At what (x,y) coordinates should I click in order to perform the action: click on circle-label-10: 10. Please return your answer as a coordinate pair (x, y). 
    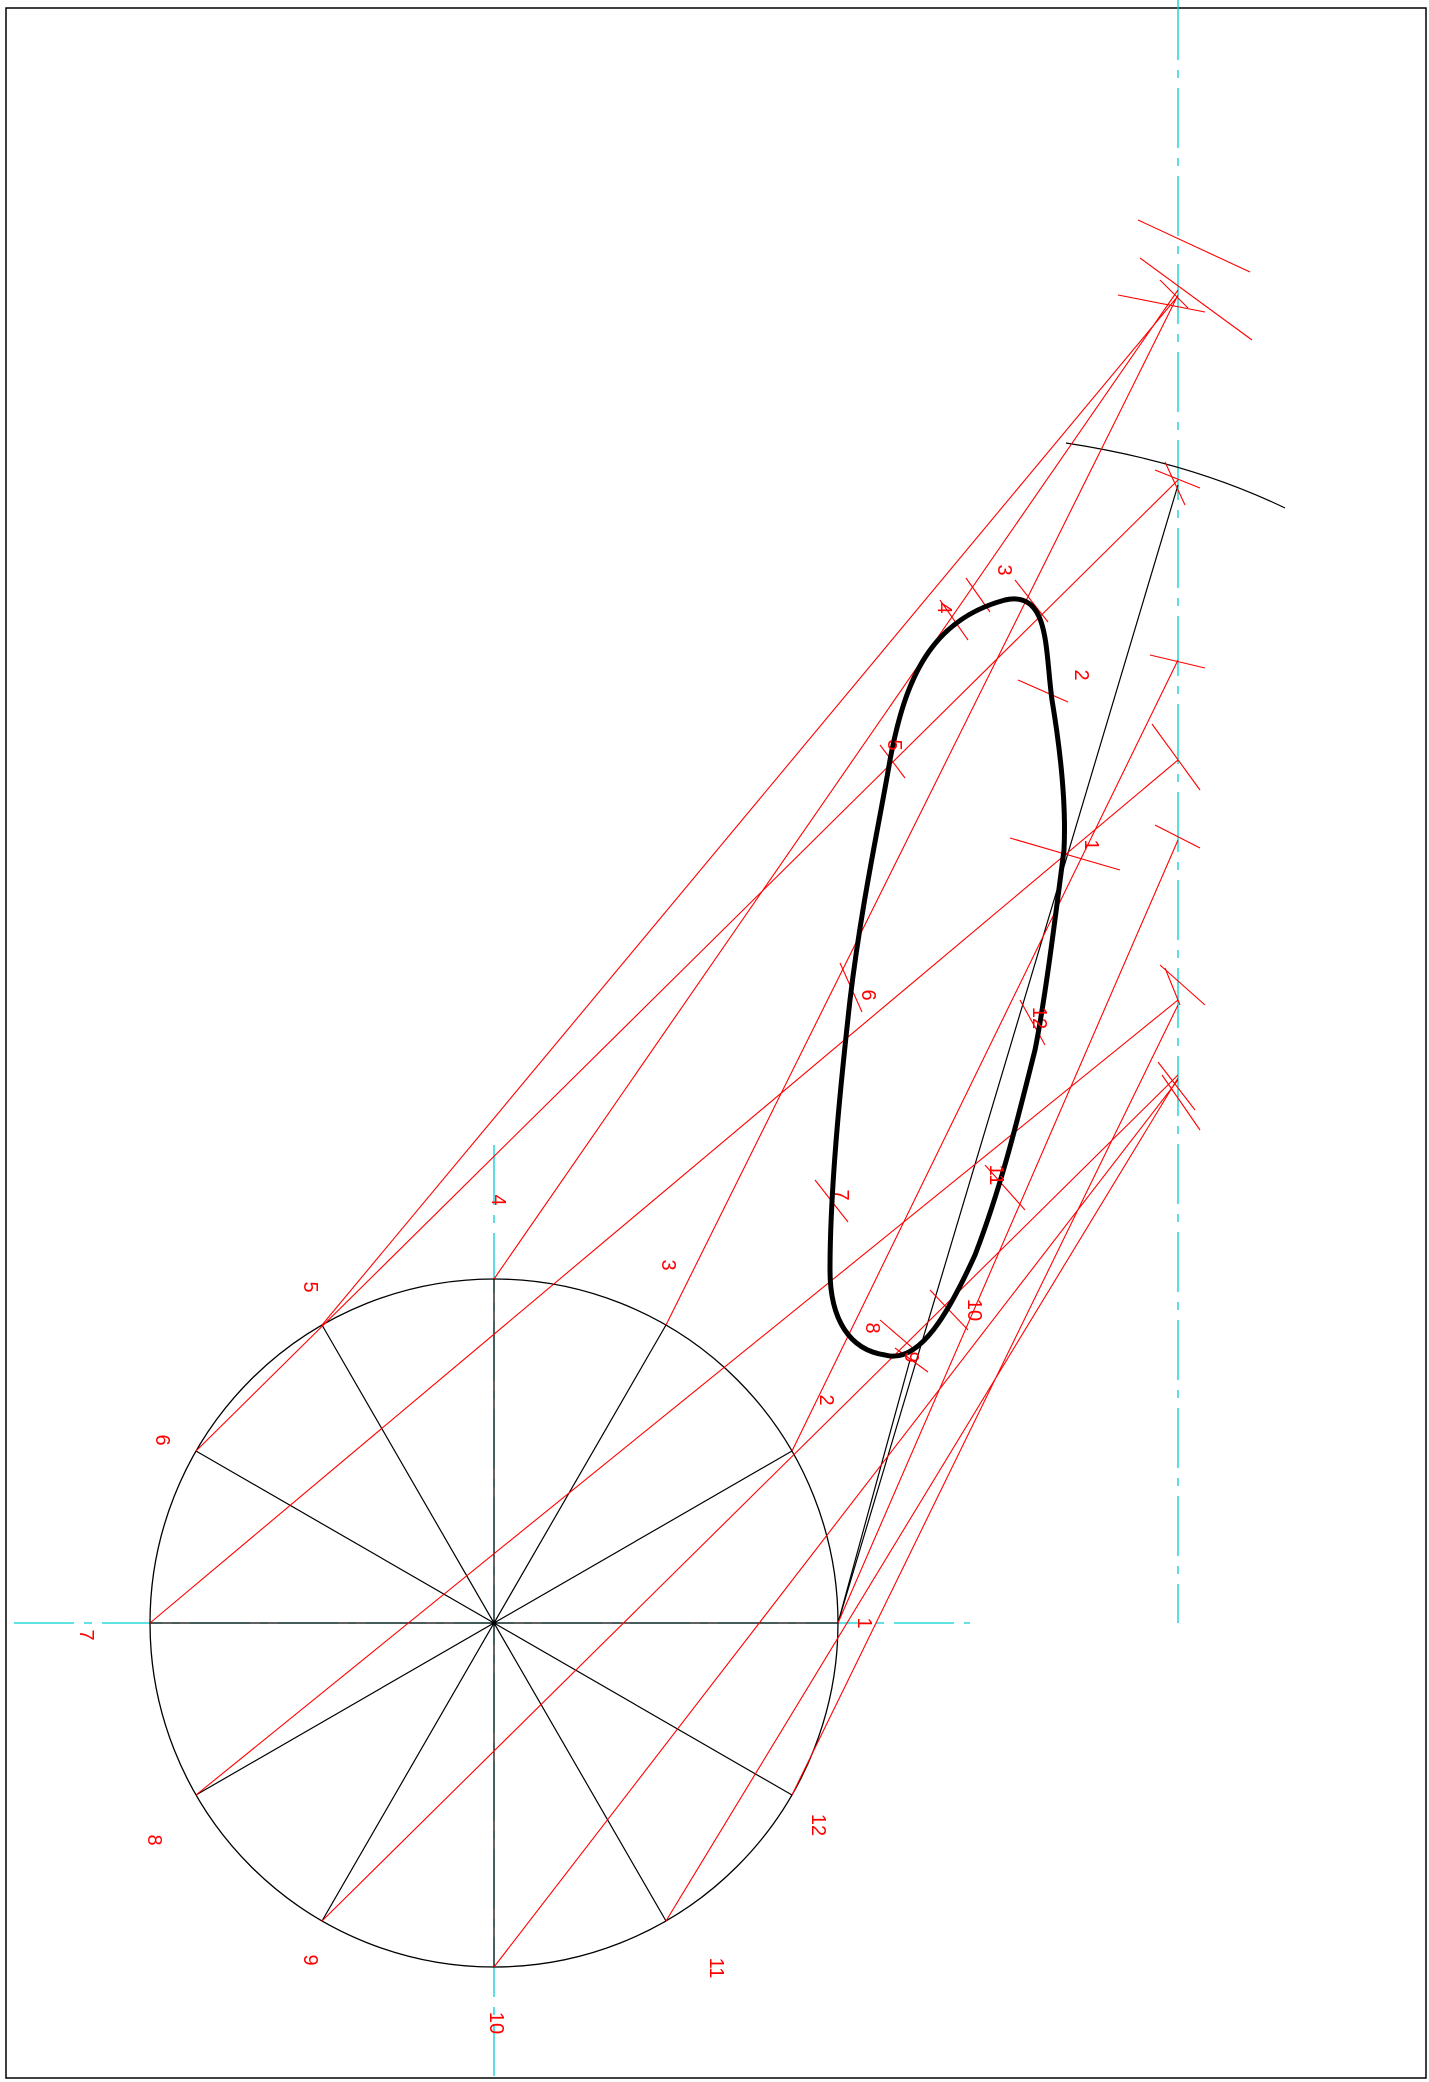
    Looking at the image, I should click on (496, 2023).